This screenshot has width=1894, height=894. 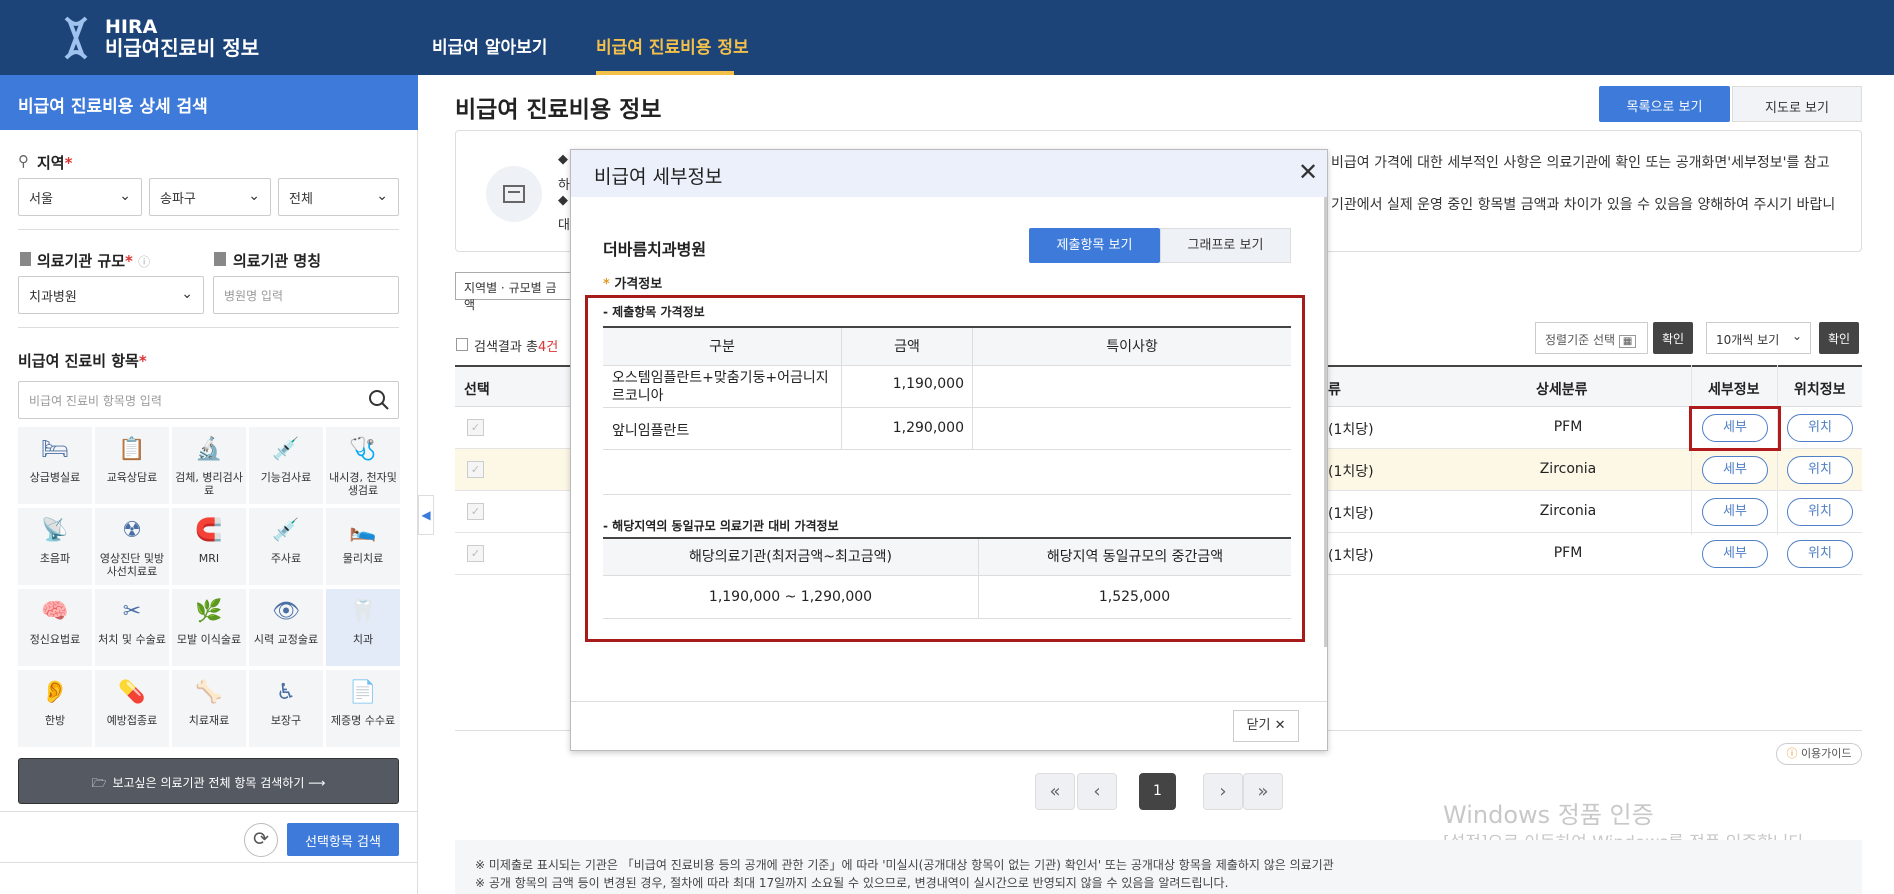 What do you see at coordinates (286, 477) in the screenshot?
I see `category-label: 기능검사료` at bounding box center [286, 477].